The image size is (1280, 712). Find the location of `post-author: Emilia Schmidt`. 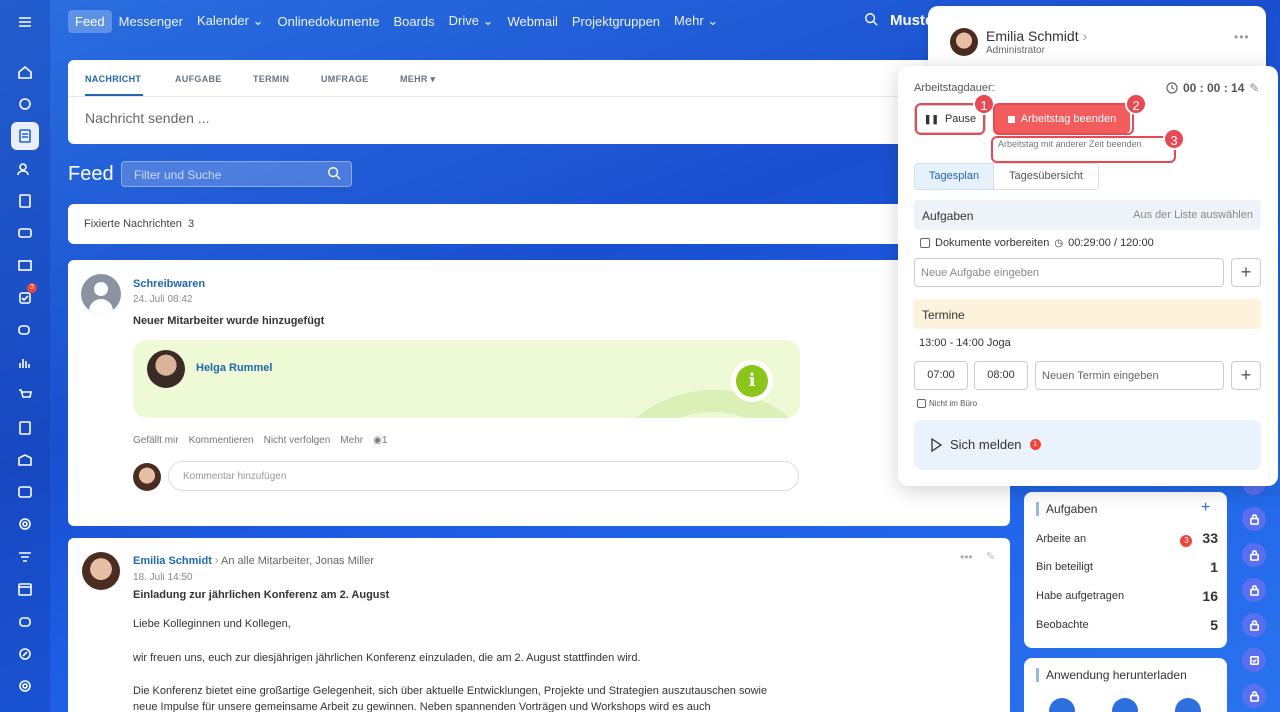

post-author: Emilia Schmidt is located at coordinates (172, 561).